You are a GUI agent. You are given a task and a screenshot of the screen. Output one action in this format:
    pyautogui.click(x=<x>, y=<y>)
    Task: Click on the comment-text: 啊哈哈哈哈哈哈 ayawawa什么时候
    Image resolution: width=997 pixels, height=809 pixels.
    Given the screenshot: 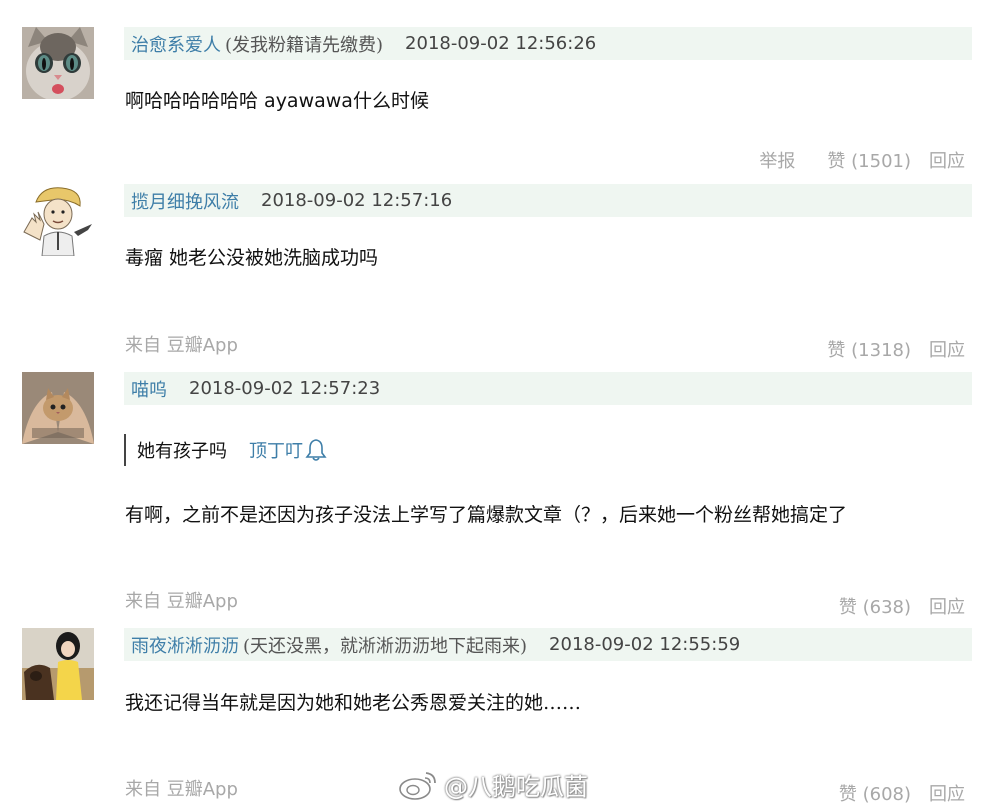 What is the action you would take?
    pyautogui.click(x=277, y=99)
    